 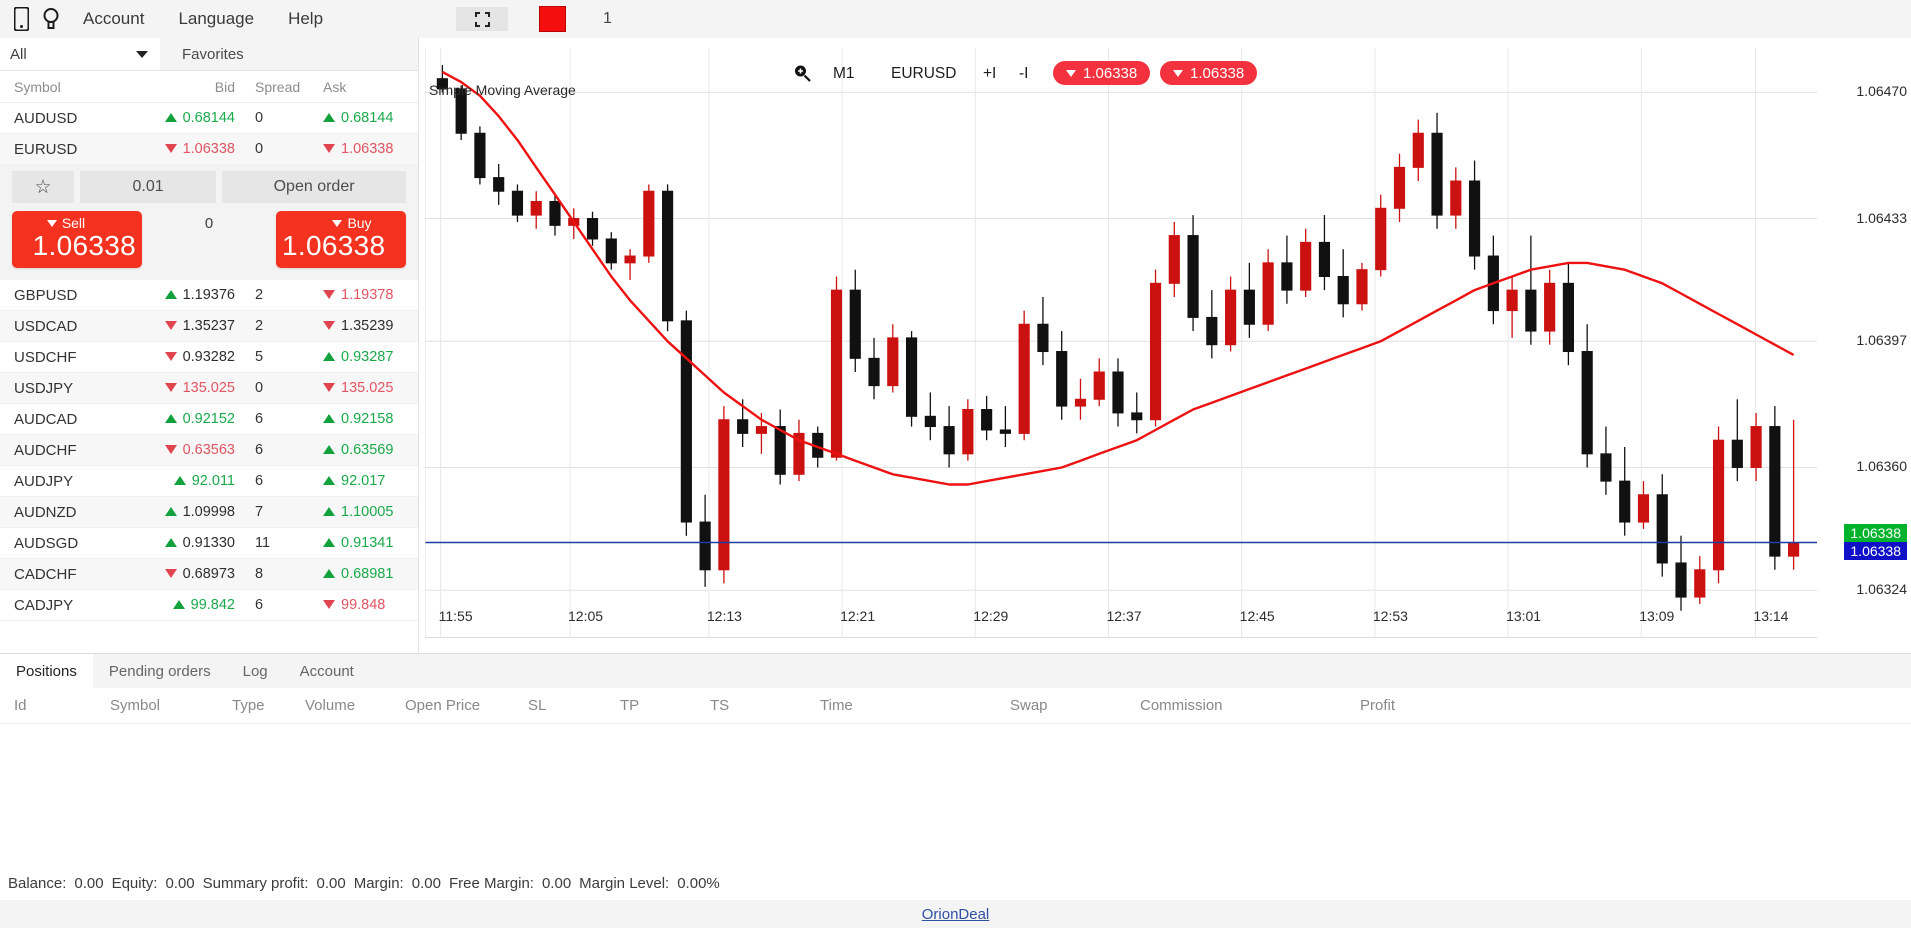 What do you see at coordinates (209, 605) in the screenshot?
I see `watchlist-row-cadjpy: CADJPY 99.842 6 99.848` at bounding box center [209, 605].